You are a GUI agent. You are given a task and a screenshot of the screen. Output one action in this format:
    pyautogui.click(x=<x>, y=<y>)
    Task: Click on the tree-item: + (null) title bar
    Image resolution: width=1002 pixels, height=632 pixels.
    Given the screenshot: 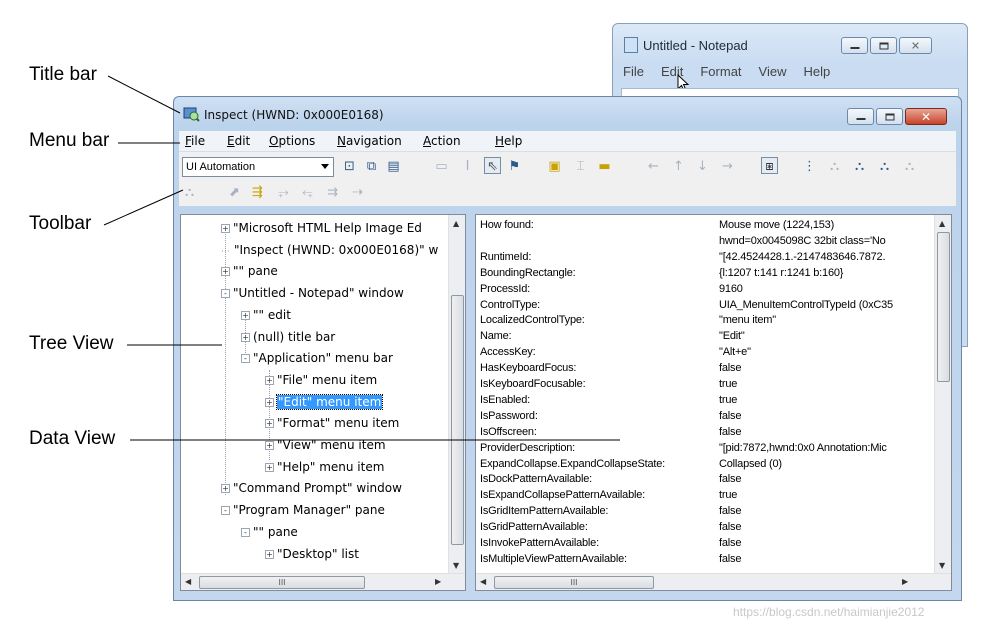 What is the action you would take?
    pyautogui.click(x=288, y=337)
    